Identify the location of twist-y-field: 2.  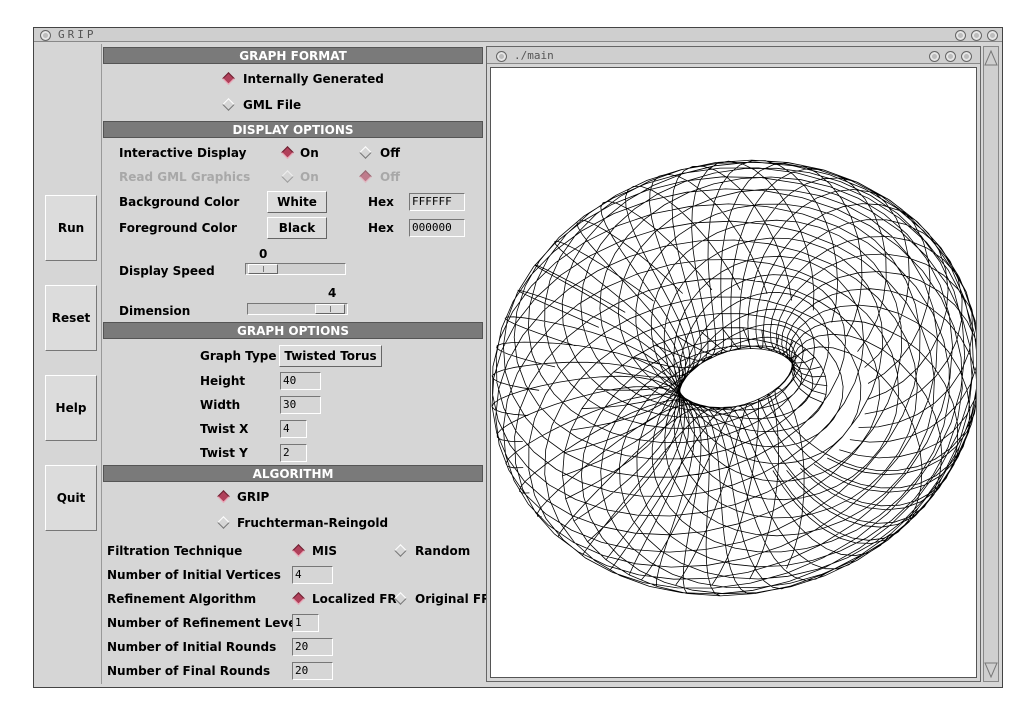
(293, 453).